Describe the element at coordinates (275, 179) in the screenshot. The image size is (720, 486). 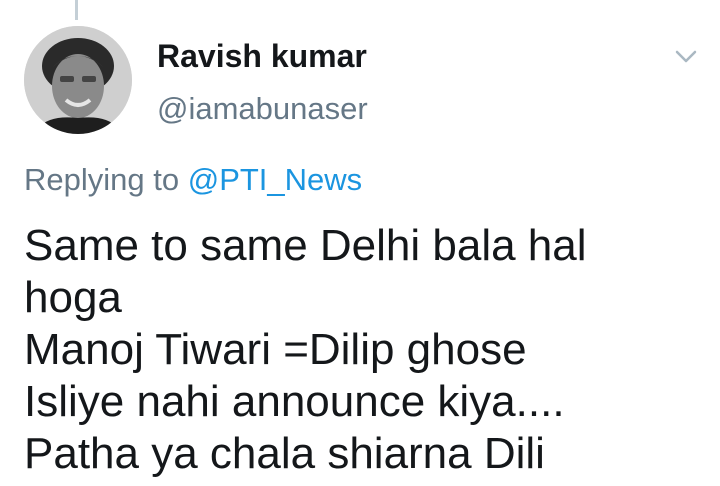
I see `replying-mention-link: @PTI_News` at that location.